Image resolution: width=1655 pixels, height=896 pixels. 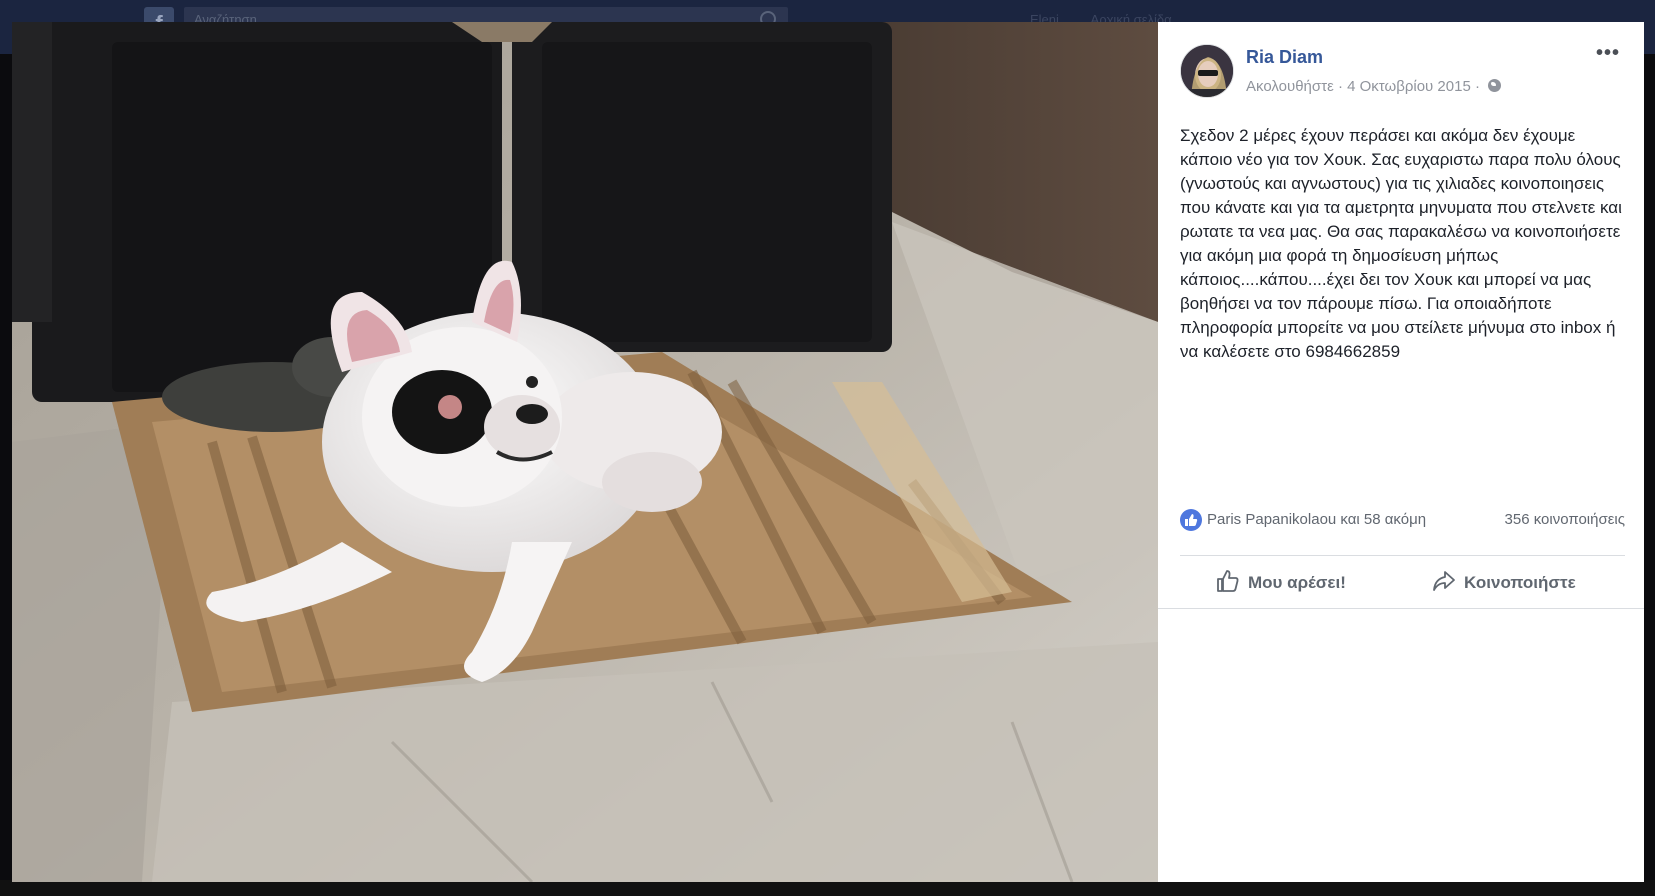 I want to click on shares-count-link: 356 κοινοποιήσεις, so click(x=1565, y=519).